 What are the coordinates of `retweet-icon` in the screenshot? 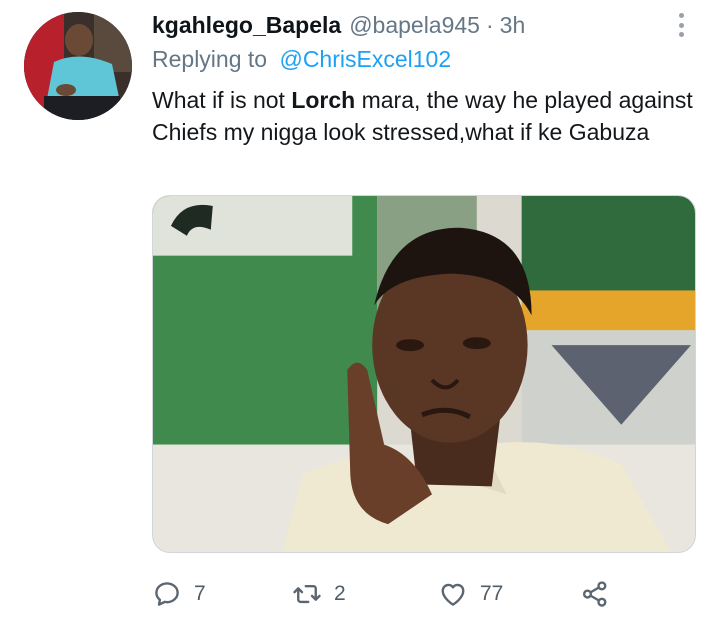 It's located at (307, 594).